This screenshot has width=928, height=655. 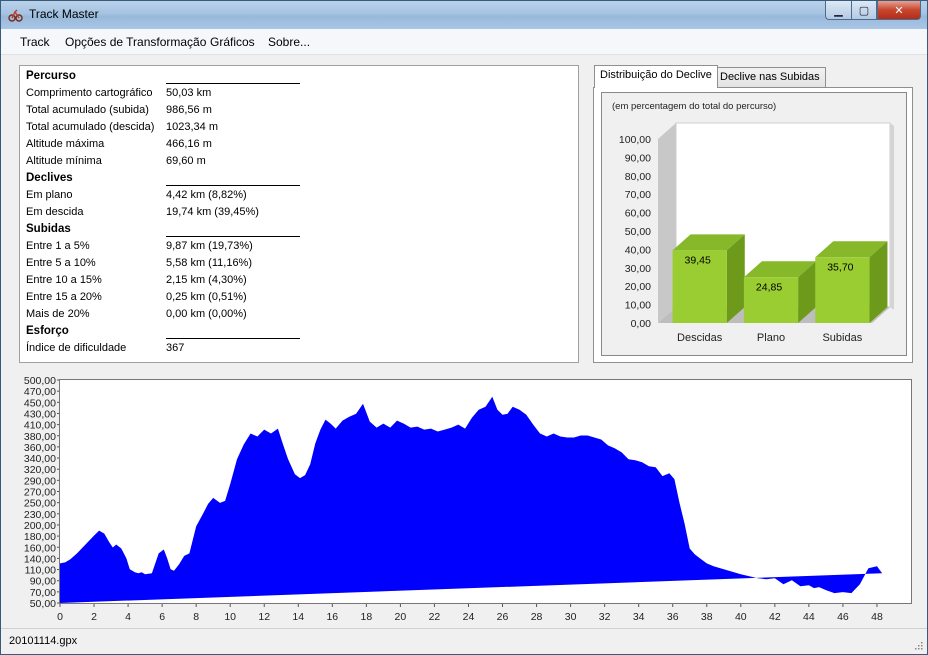 I want to click on info-value: 367, so click(x=175, y=348).